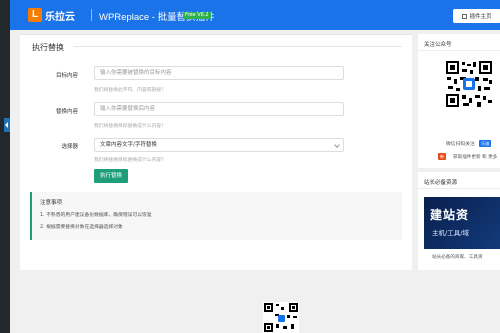 The width and height of the screenshot is (500, 333). What do you see at coordinates (35, 15) in the screenshot?
I see `logo-mark: L` at bounding box center [35, 15].